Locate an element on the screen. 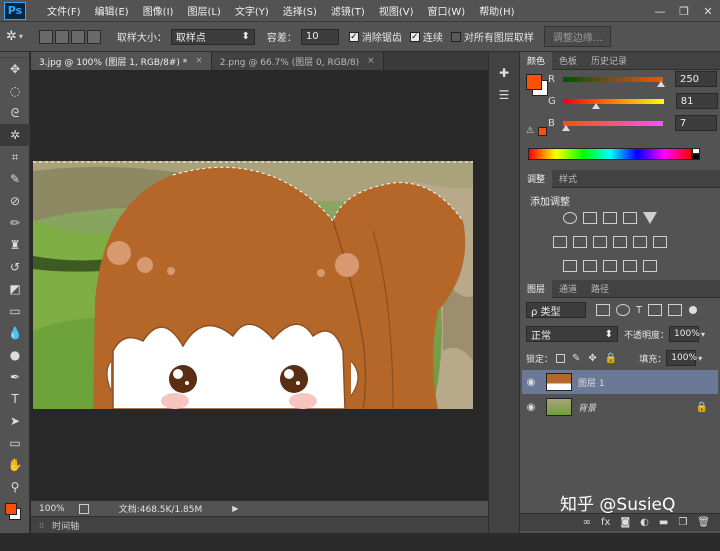  marquee-icon: ◌ is located at coordinates (15, 91).